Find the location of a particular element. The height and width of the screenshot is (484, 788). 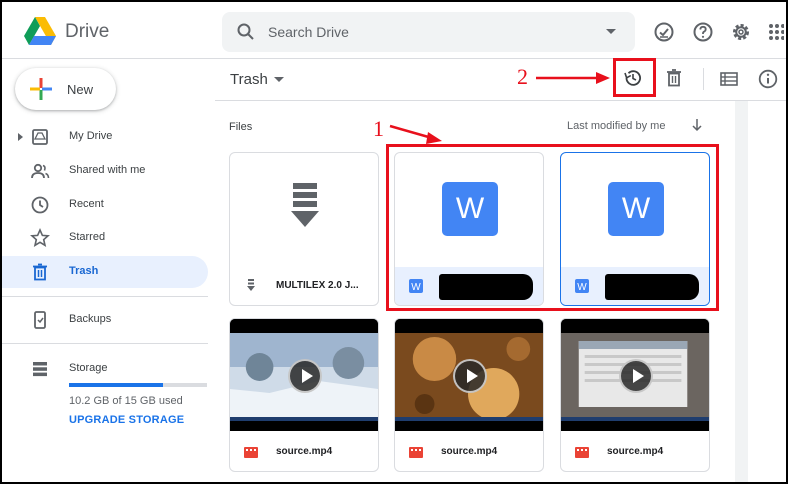

sidebar-item-label: Backups is located at coordinates (90, 319).